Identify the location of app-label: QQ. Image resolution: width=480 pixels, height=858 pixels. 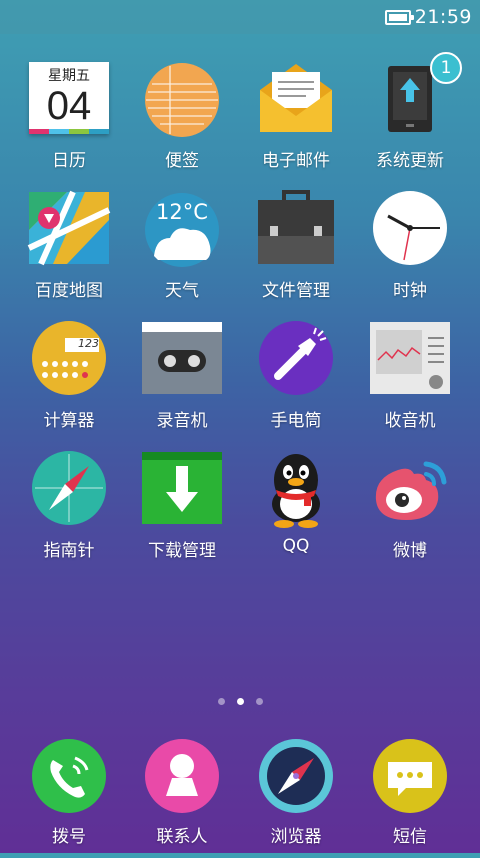
(296, 546).